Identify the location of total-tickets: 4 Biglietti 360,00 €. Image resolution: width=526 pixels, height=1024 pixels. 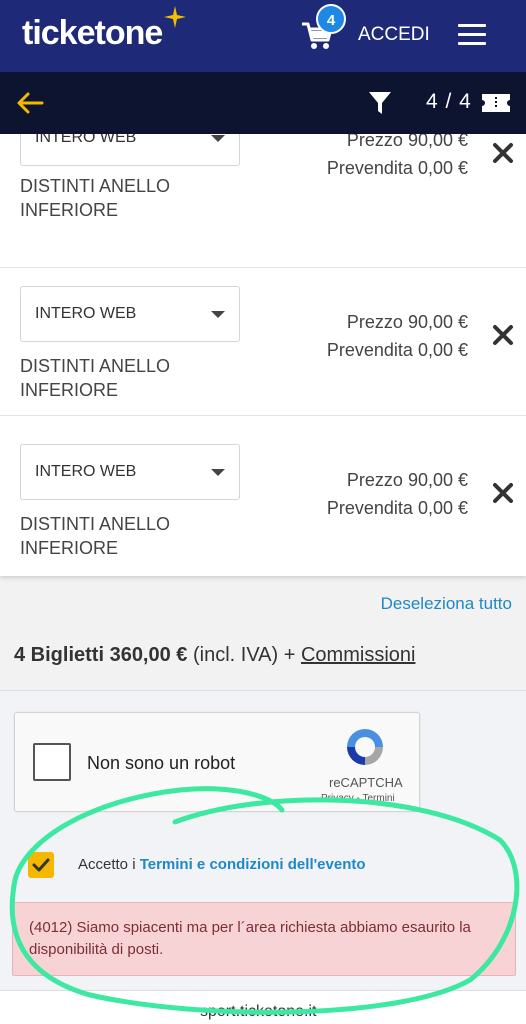
(101, 655).